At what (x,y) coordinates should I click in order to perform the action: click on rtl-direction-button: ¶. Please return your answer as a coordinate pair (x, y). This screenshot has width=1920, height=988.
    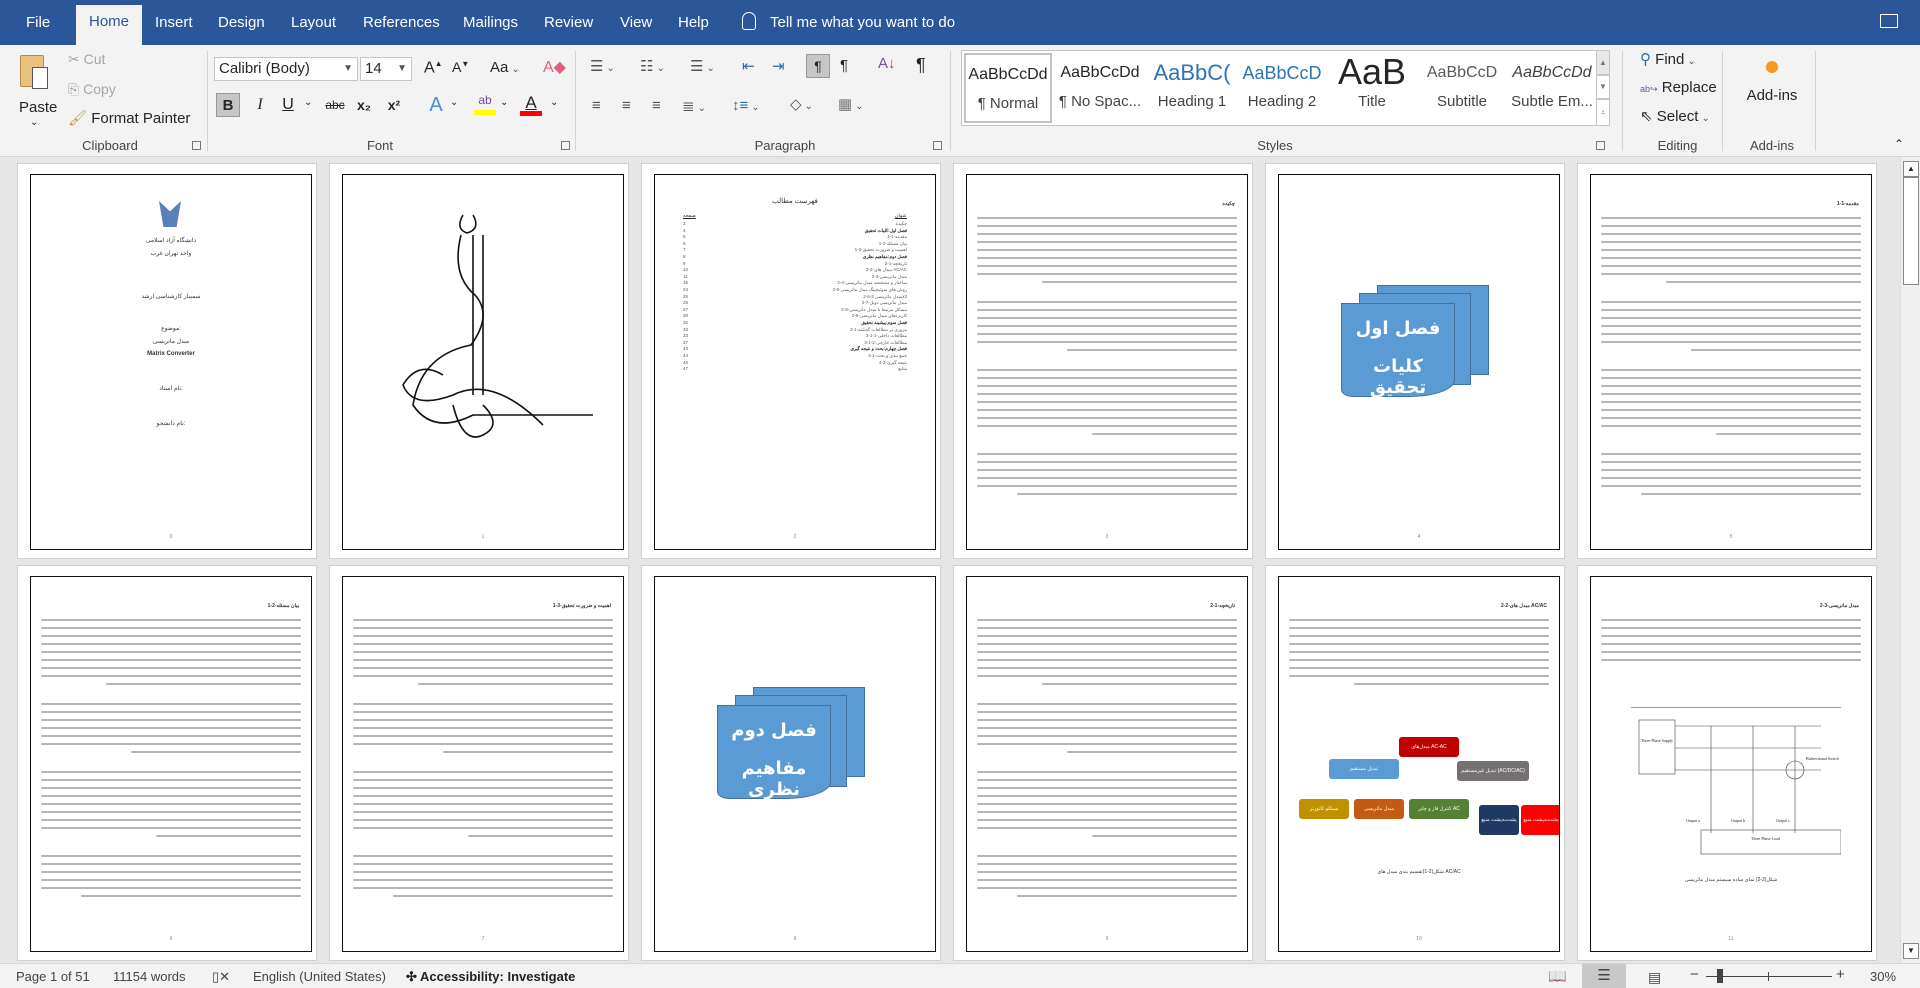
    Looking at the image, I should click on (844, 65).